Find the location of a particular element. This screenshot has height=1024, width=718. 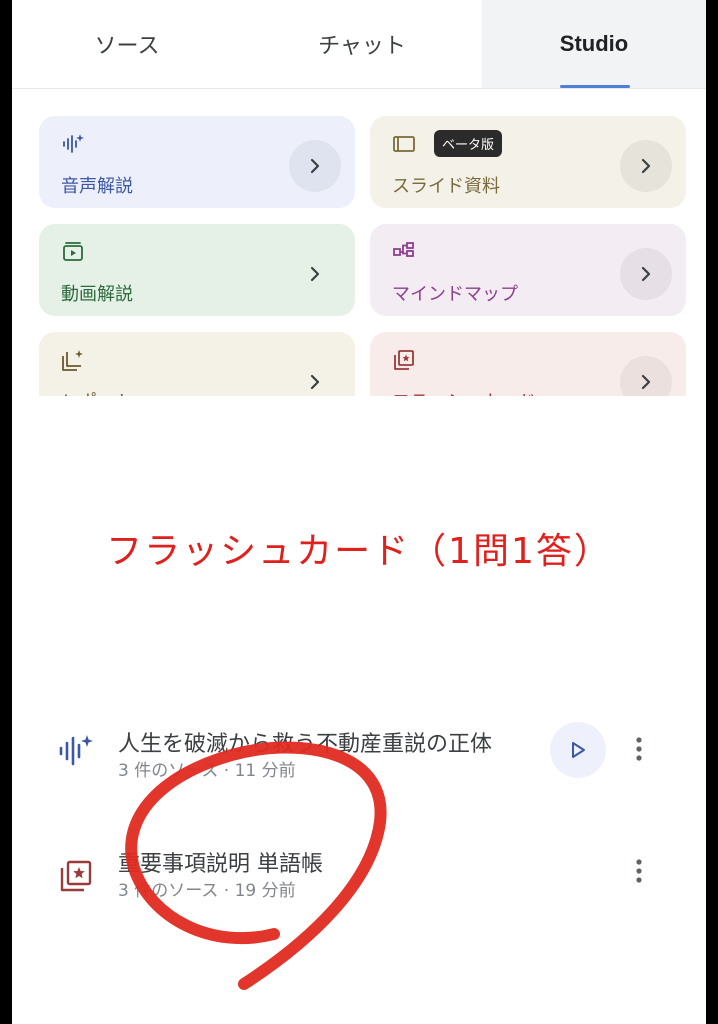

tab-sources: ソース is located at coordinates (127, 44).